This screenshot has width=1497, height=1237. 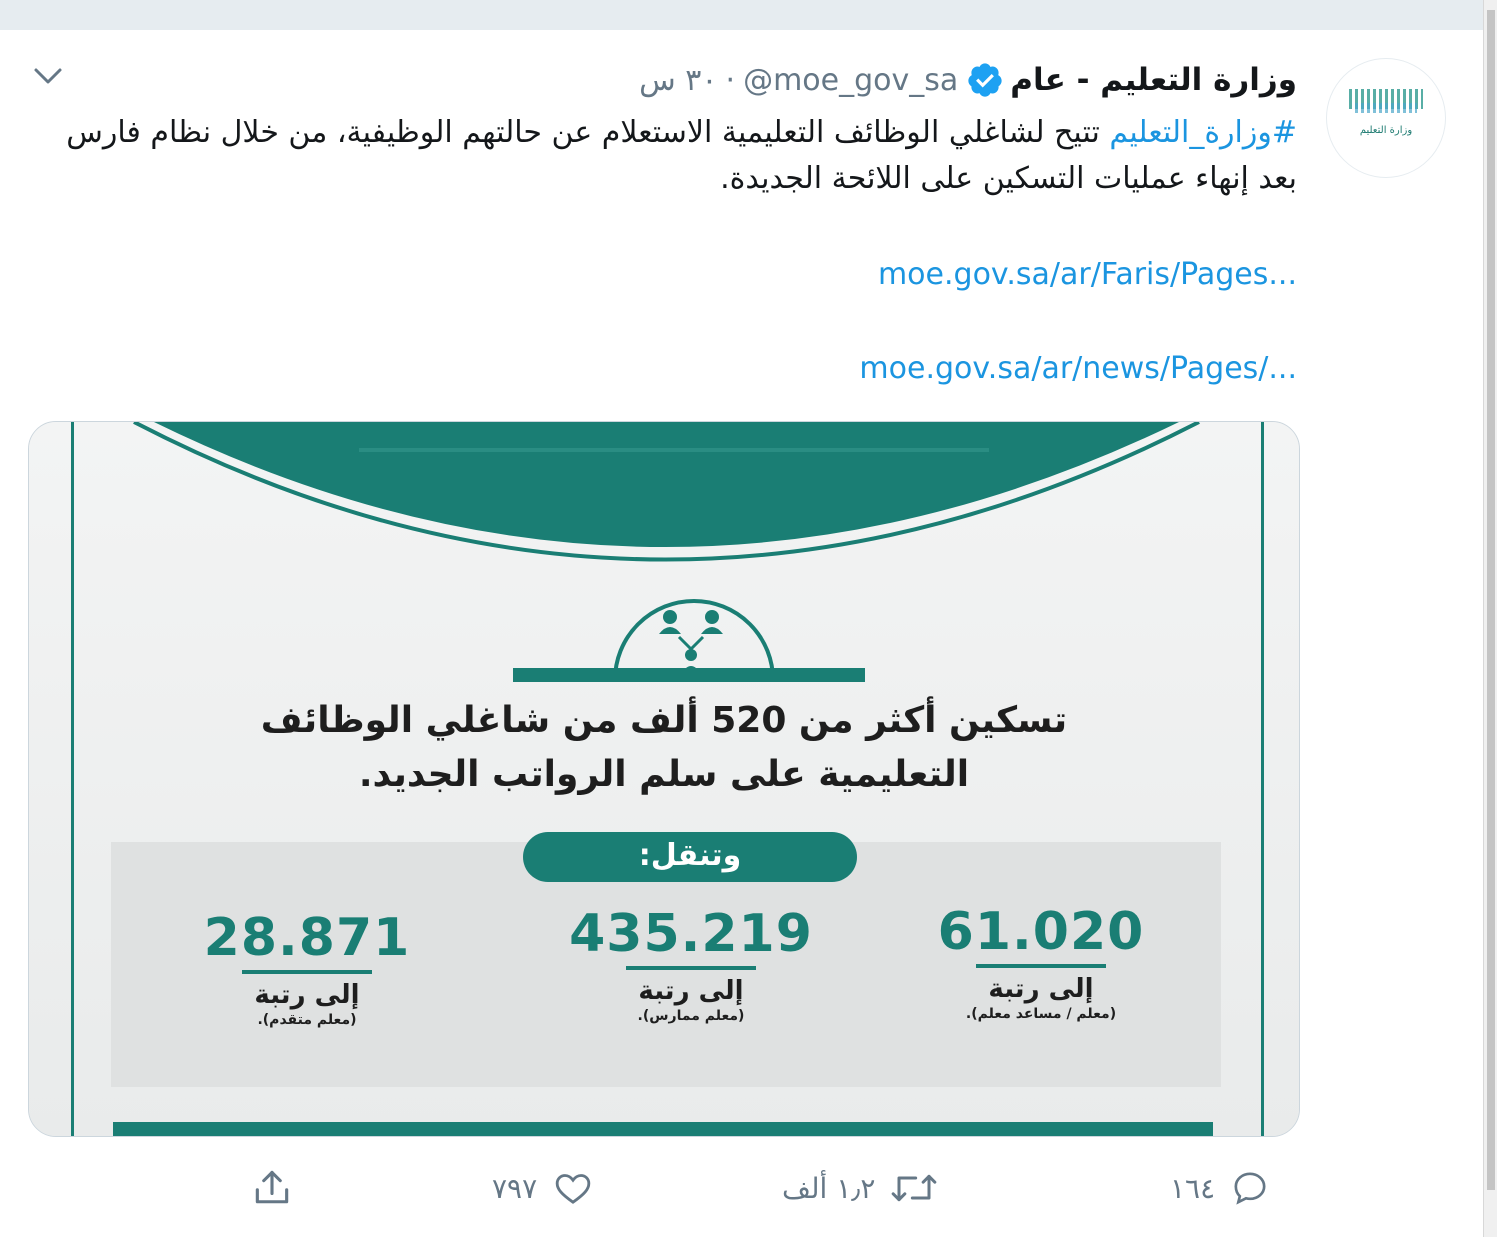 I want to click on emblem-underline, so click(x=689, y=675).